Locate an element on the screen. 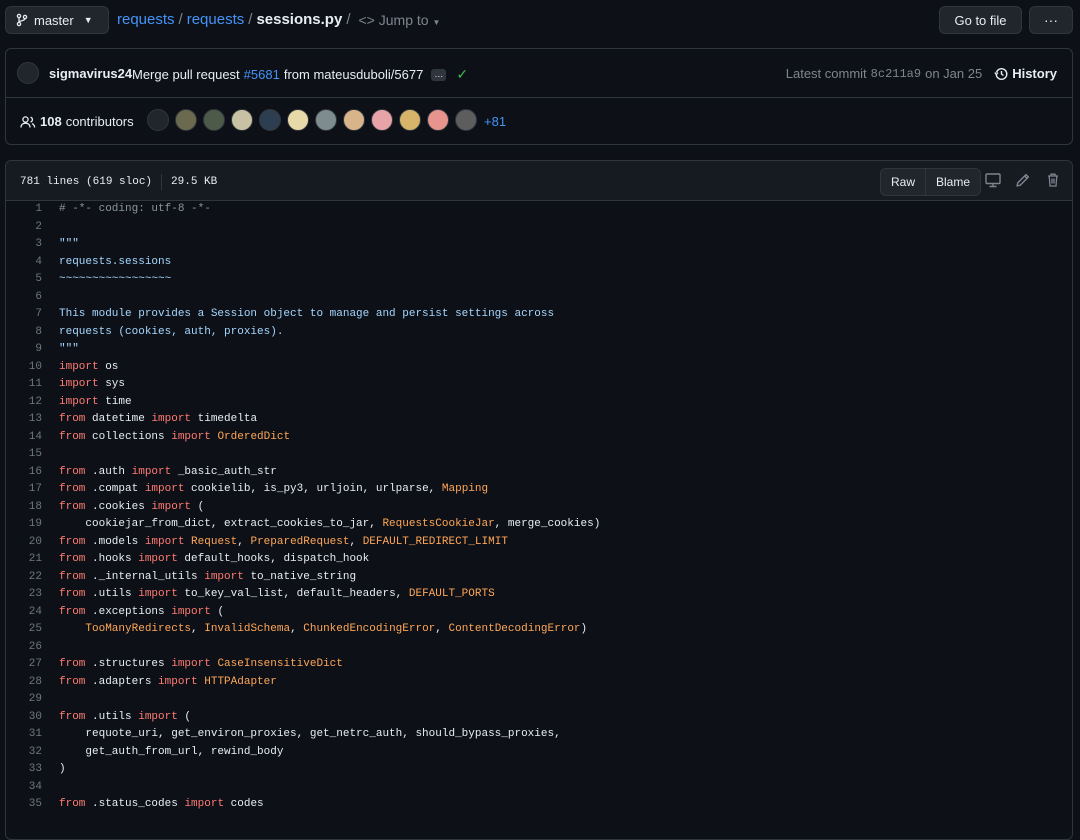 This screenshot has width=1080, height=840. code-text: import os is located at coordinates (89, 366).